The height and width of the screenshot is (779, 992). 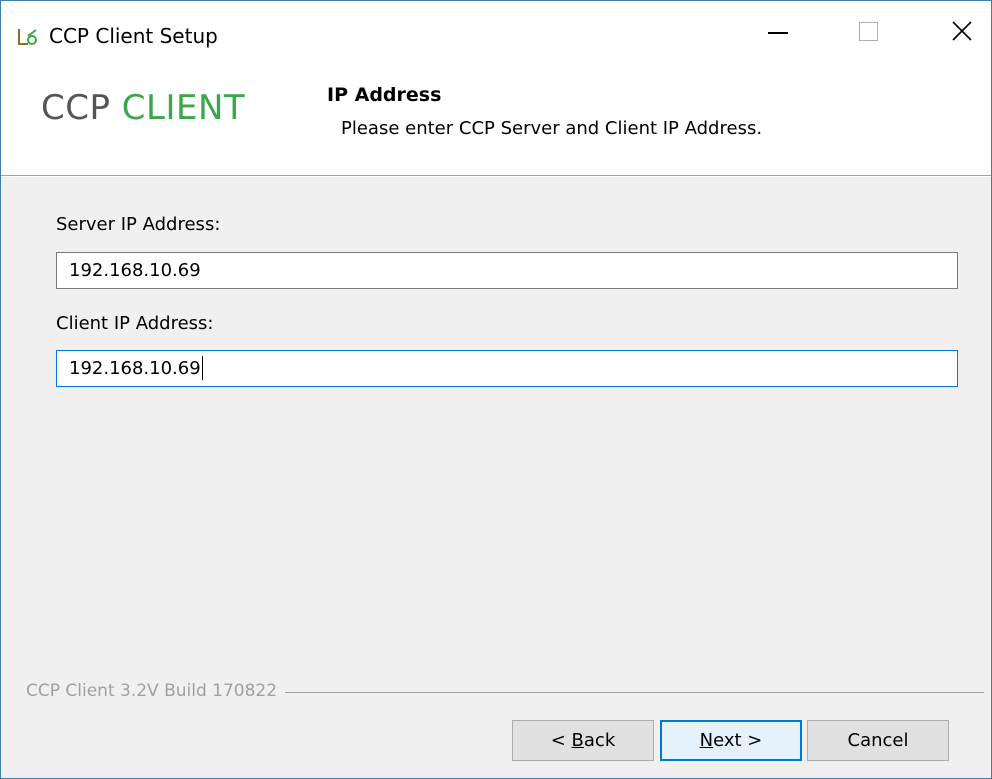 What do you see at coordinates (133, 36) in the screenshot?
I see `window-title: CCP Client Setup` at bounding box center [133, 36].